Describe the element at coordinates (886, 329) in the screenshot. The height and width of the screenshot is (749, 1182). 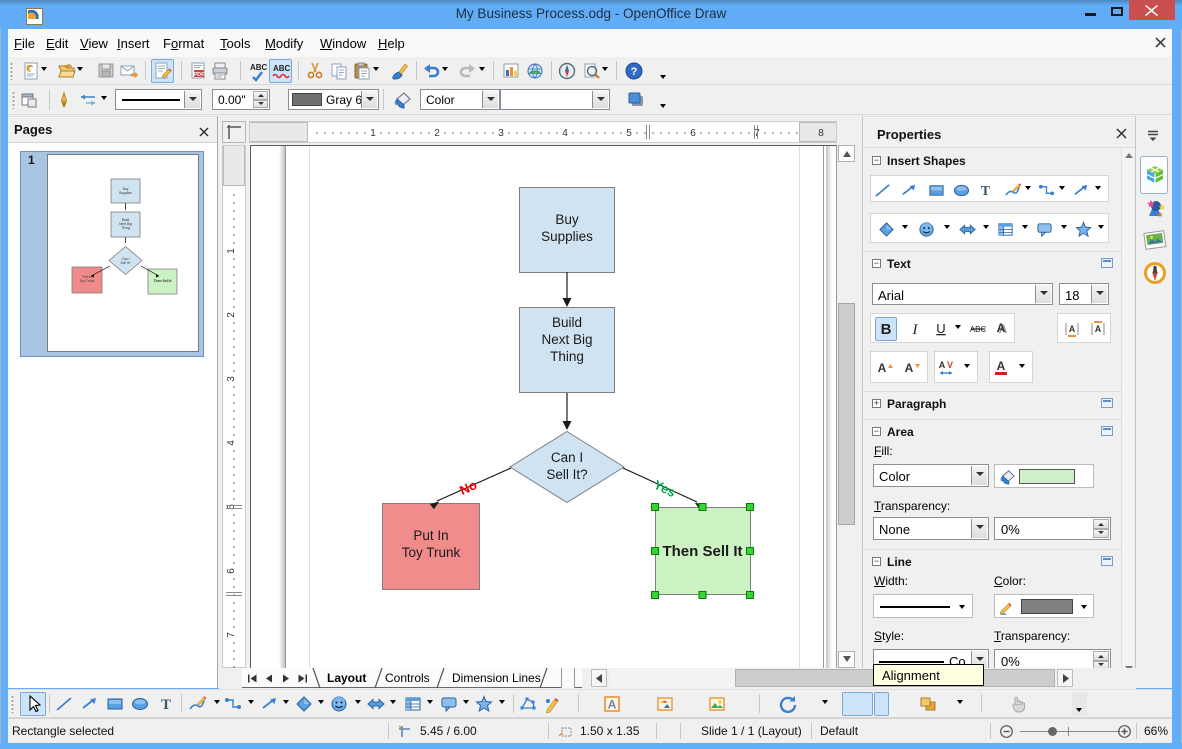
I see `svg-text: B` at that location.